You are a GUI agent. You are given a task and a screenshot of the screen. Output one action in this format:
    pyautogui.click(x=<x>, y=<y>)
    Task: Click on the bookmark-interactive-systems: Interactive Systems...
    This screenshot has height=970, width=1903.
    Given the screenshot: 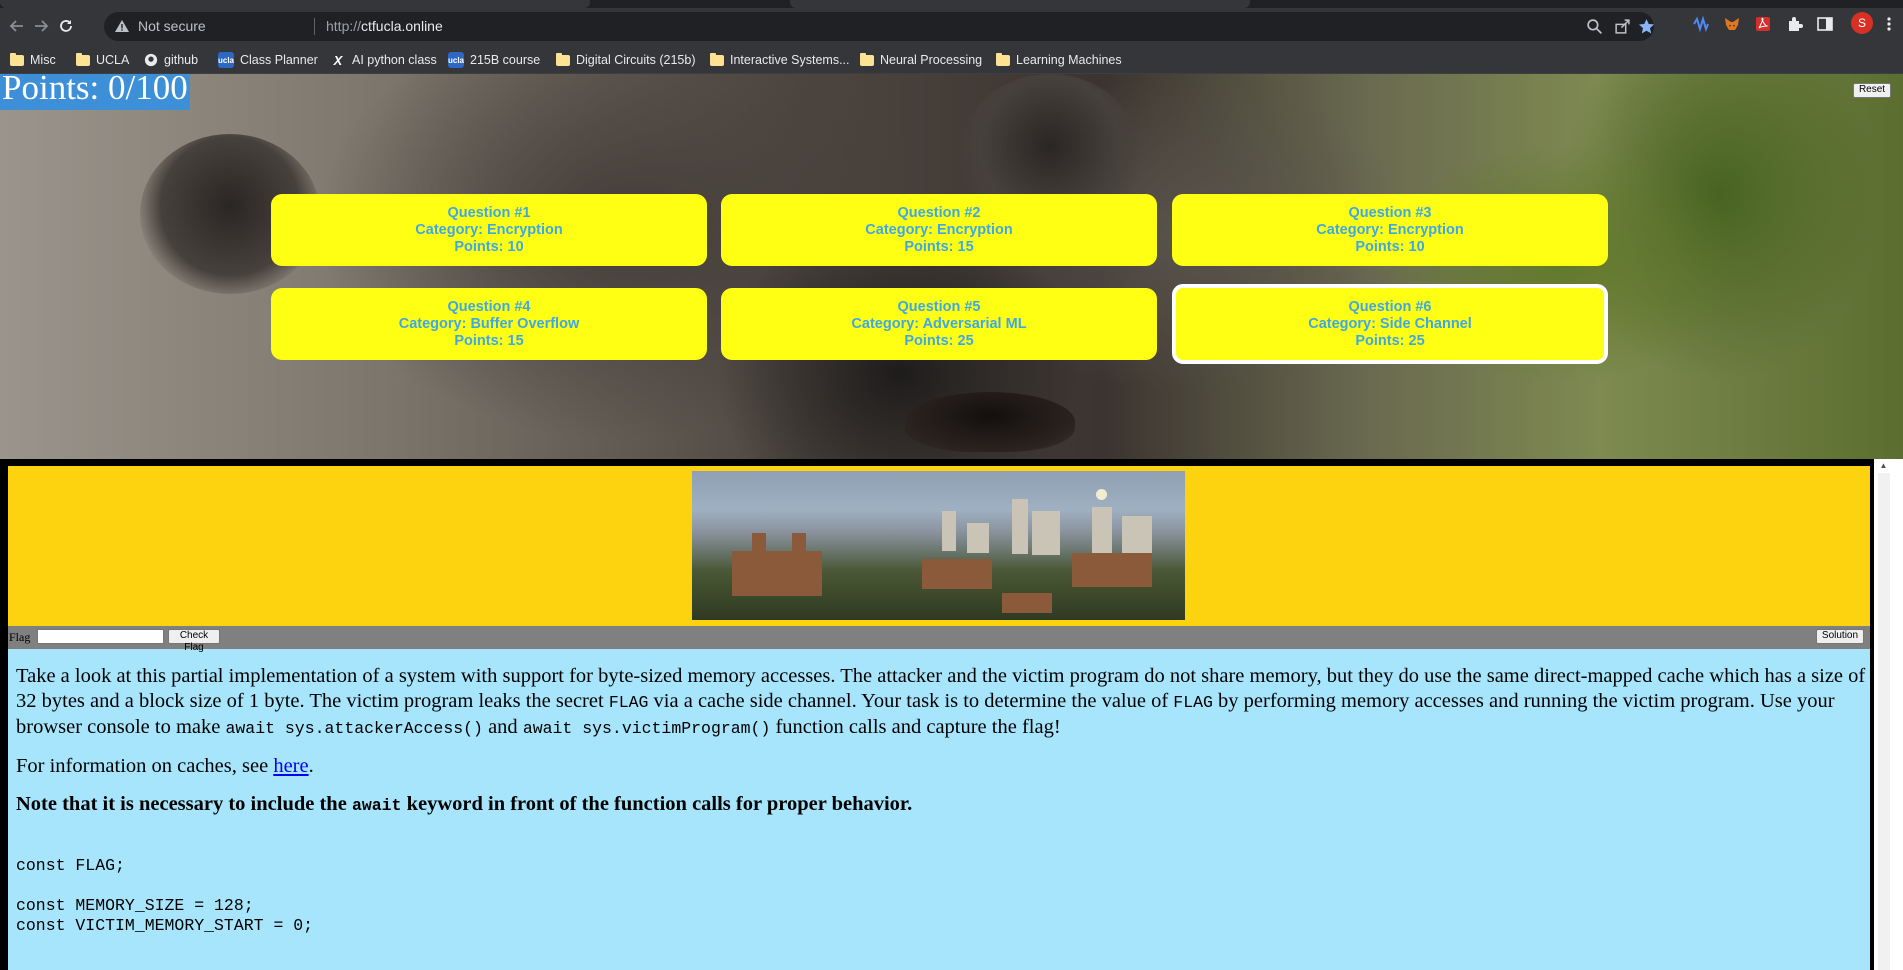 What is the action you would take?
    pyautogui.click(x=779, y=60)
    